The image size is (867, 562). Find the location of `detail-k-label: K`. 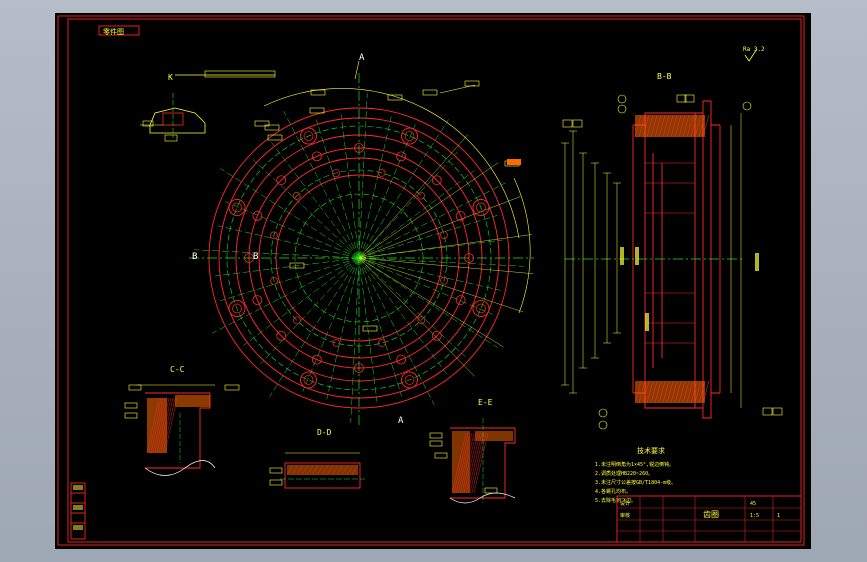

detail-k-label: K is located at coordinates (170, 77).